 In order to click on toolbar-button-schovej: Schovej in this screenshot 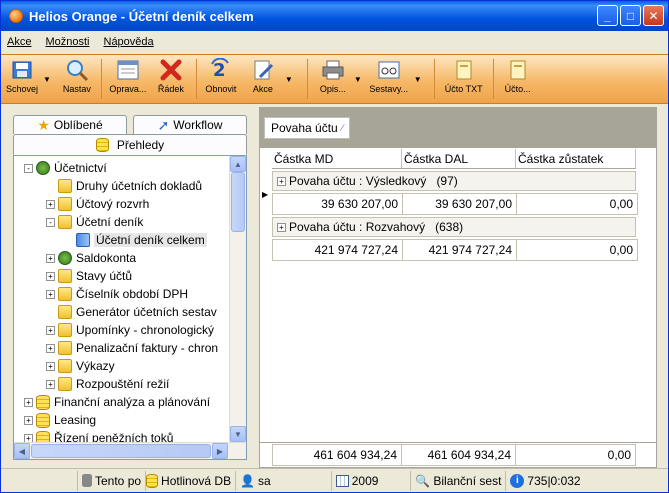, I will do `click(22, 79)`.